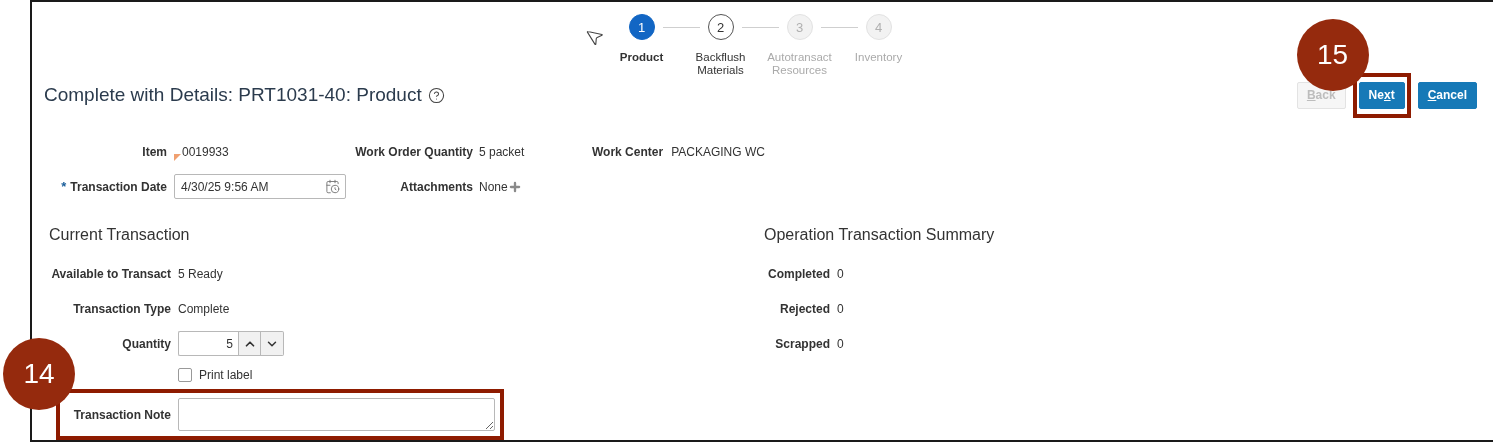 This screenshot has height=444, width=1493. Describe the element at coordinates (514, 186) in the screenshot. I see `add-icon` at that location.